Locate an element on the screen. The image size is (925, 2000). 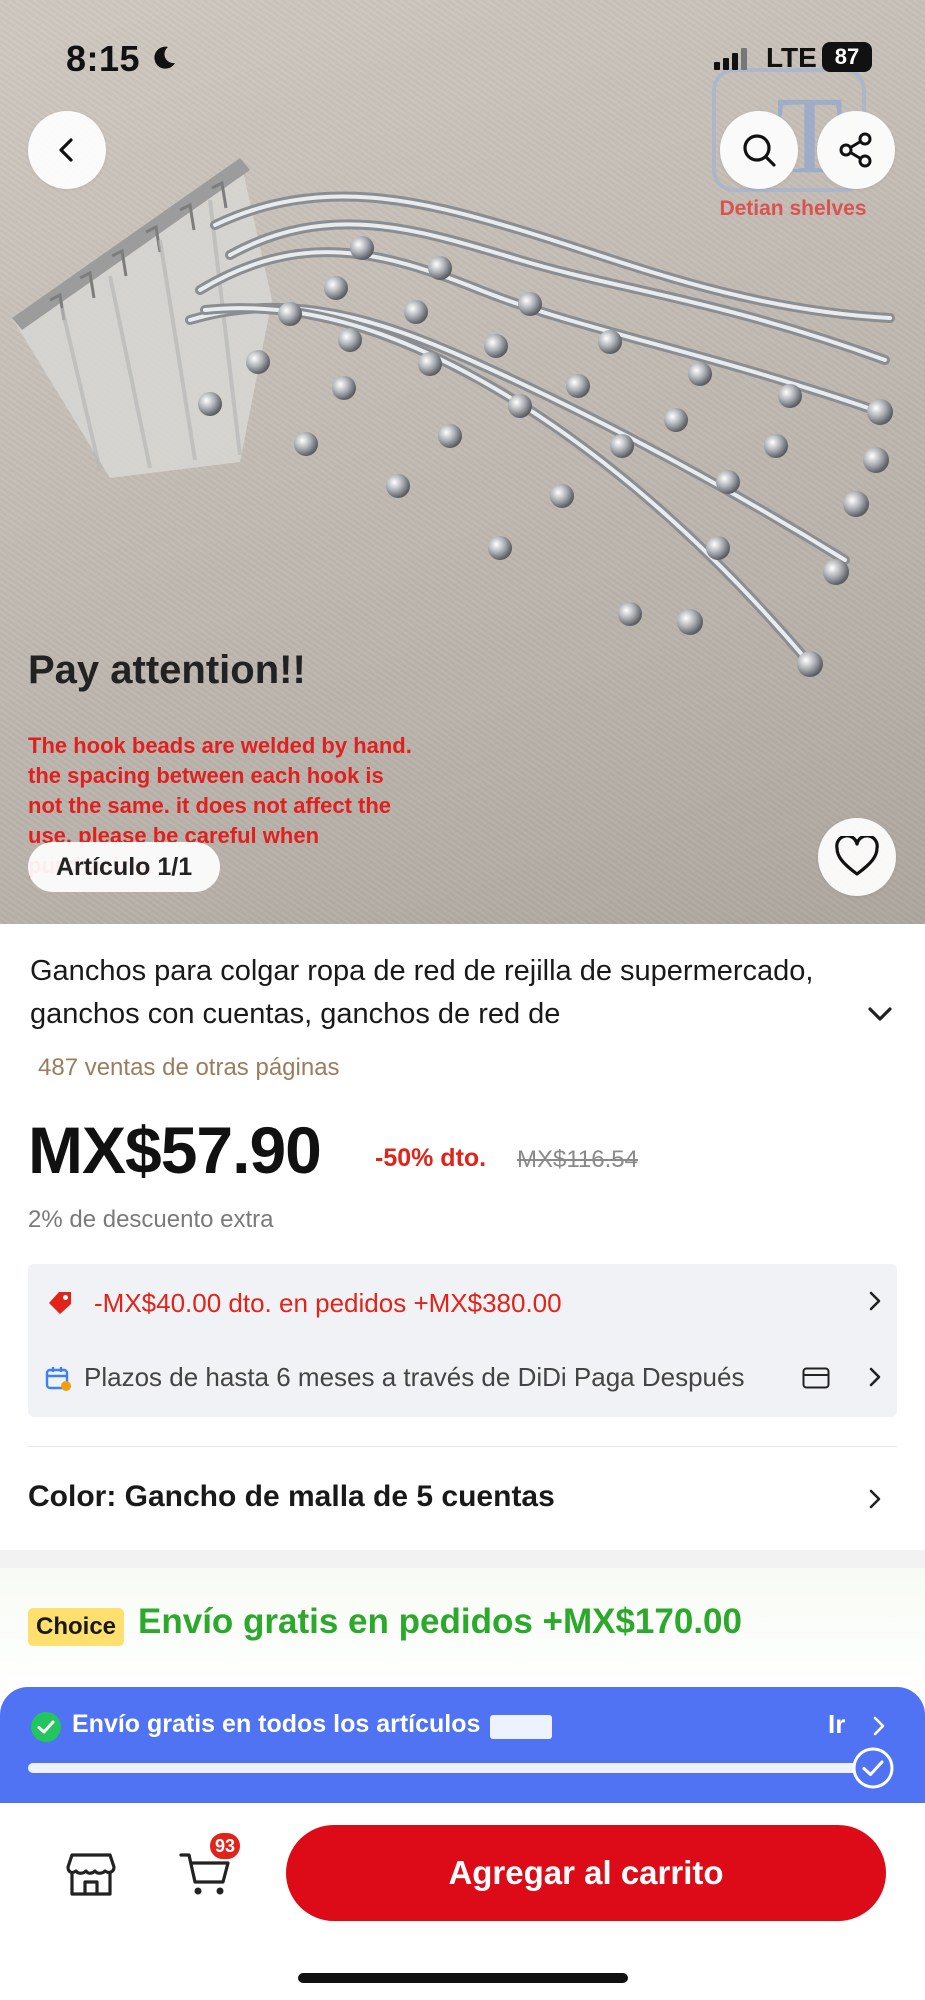
discount-percent: -50% dto. is located at coordinates (431, 1158).